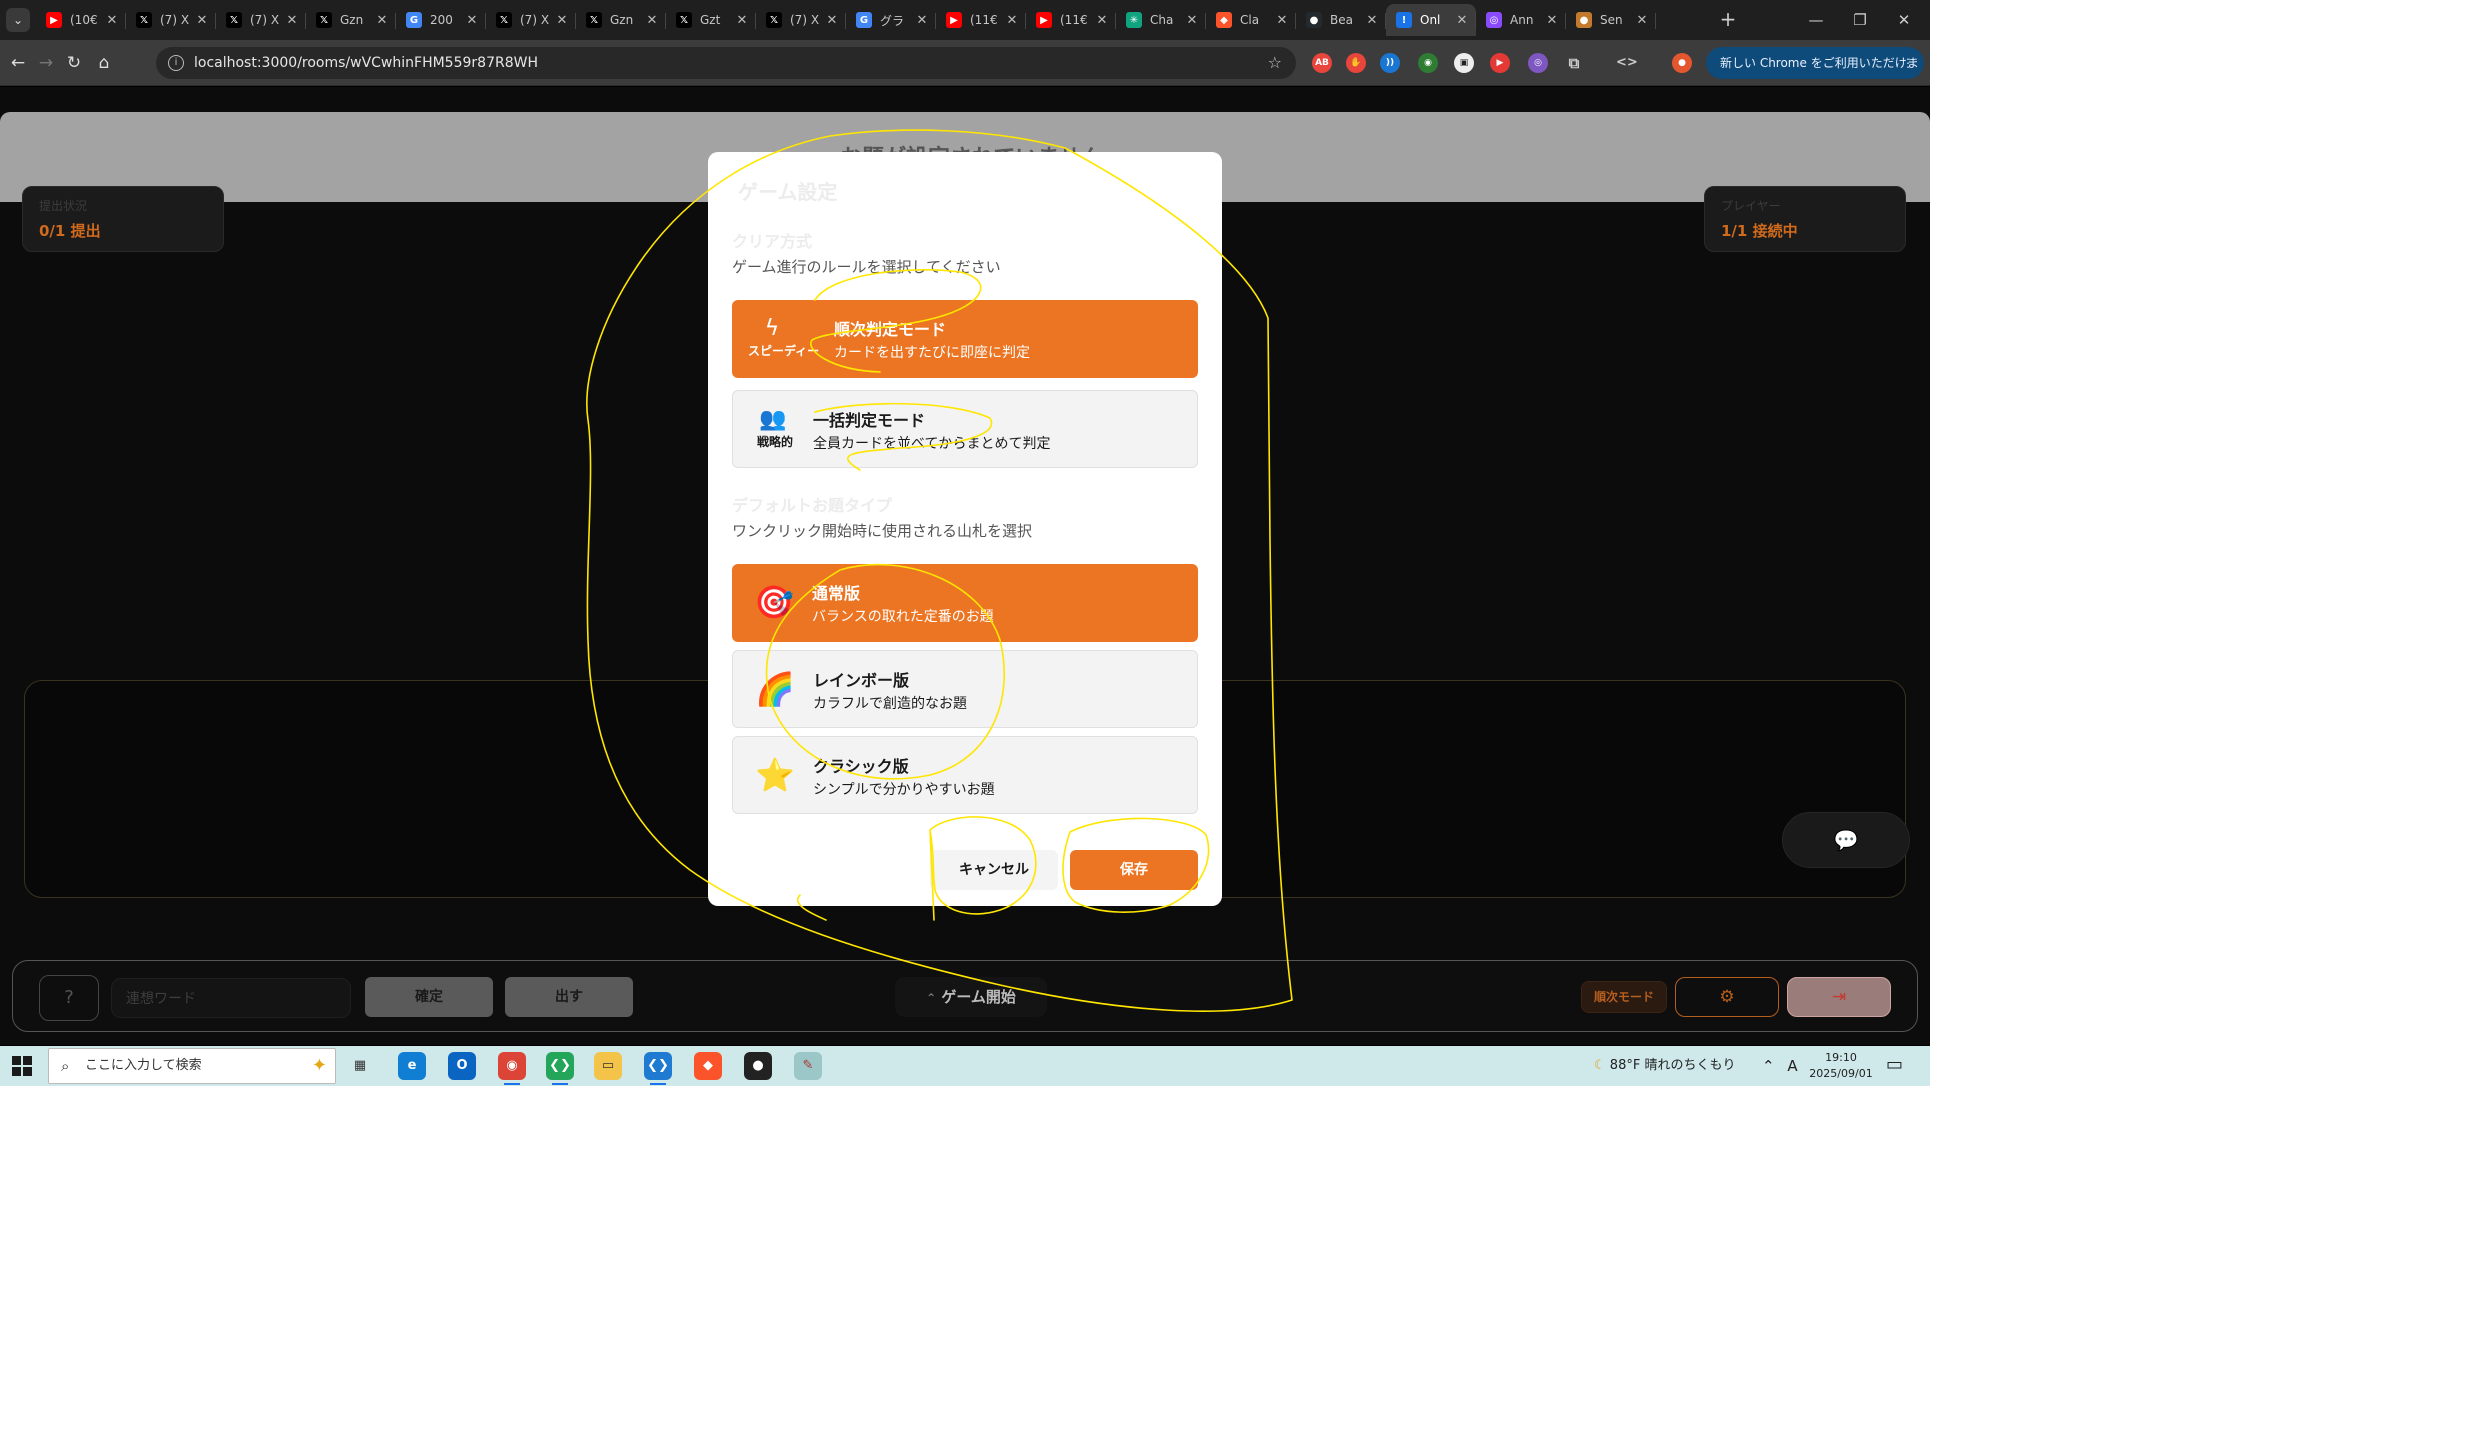 This screenshot has width=2468, height=1450. What do you see at coordinates (1664, 1066) in the screenshot?
I see `weather-widget: ☾ 88°F 晴れのちくもり` at bounding box center [1664, 1066].